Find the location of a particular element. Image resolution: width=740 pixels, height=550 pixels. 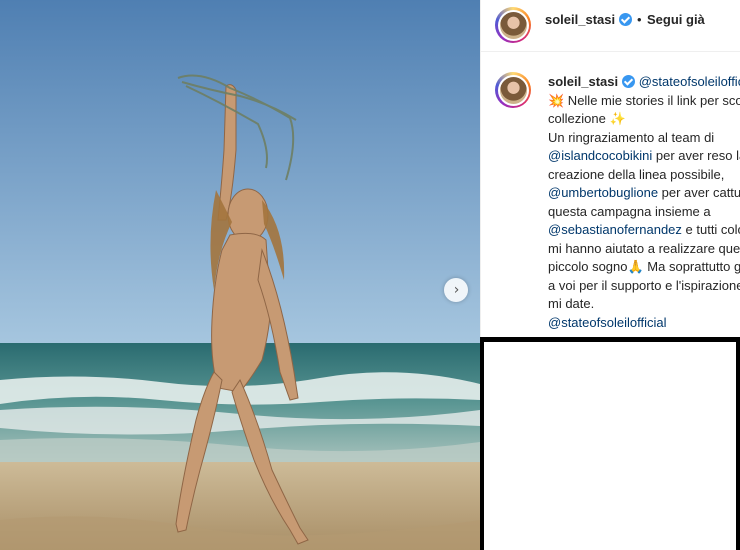

follow-status-button: Segui già is located at coordinates (676, 19).